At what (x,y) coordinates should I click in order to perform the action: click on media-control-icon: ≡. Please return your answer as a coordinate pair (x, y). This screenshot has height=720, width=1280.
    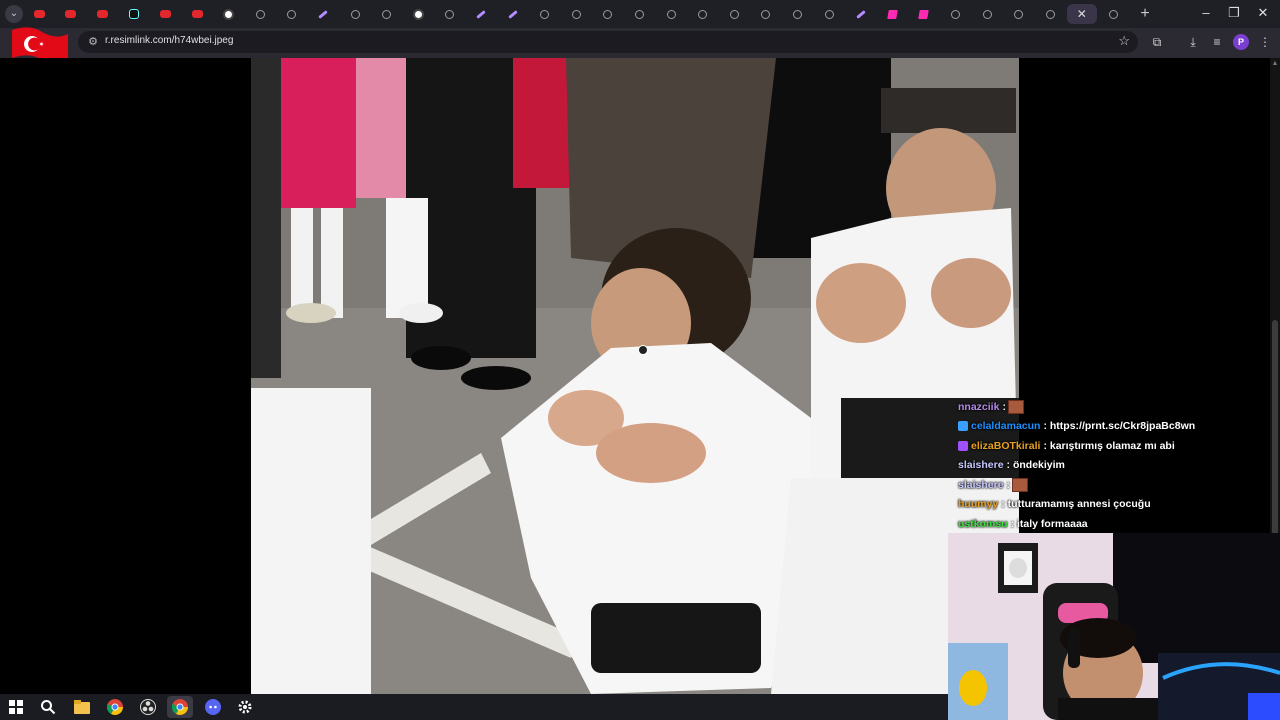
    Looking at the image, I should click on (1217, 42).